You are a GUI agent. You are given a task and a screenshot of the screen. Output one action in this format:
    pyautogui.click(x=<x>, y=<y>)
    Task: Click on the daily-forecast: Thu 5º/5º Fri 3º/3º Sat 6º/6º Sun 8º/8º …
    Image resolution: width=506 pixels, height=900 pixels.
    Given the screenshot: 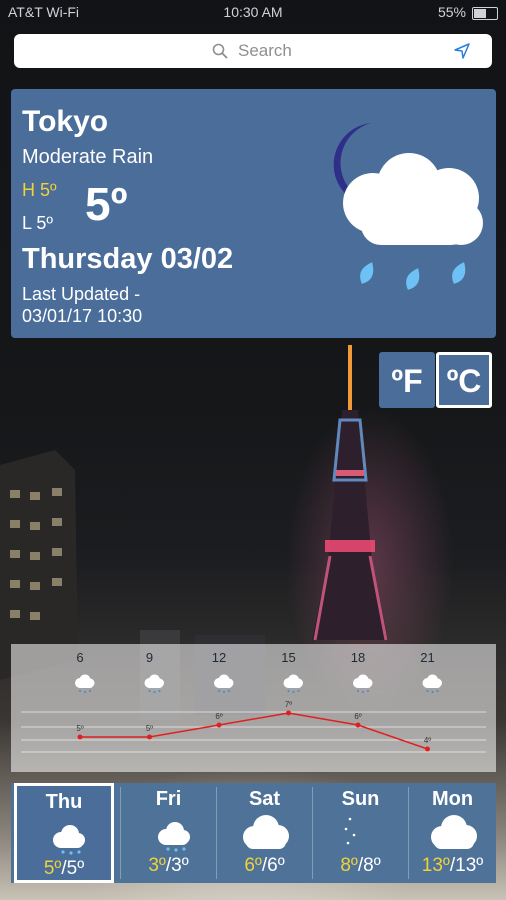 What is the action you would take?
    pyautogui.click(x=253, y=833)
    